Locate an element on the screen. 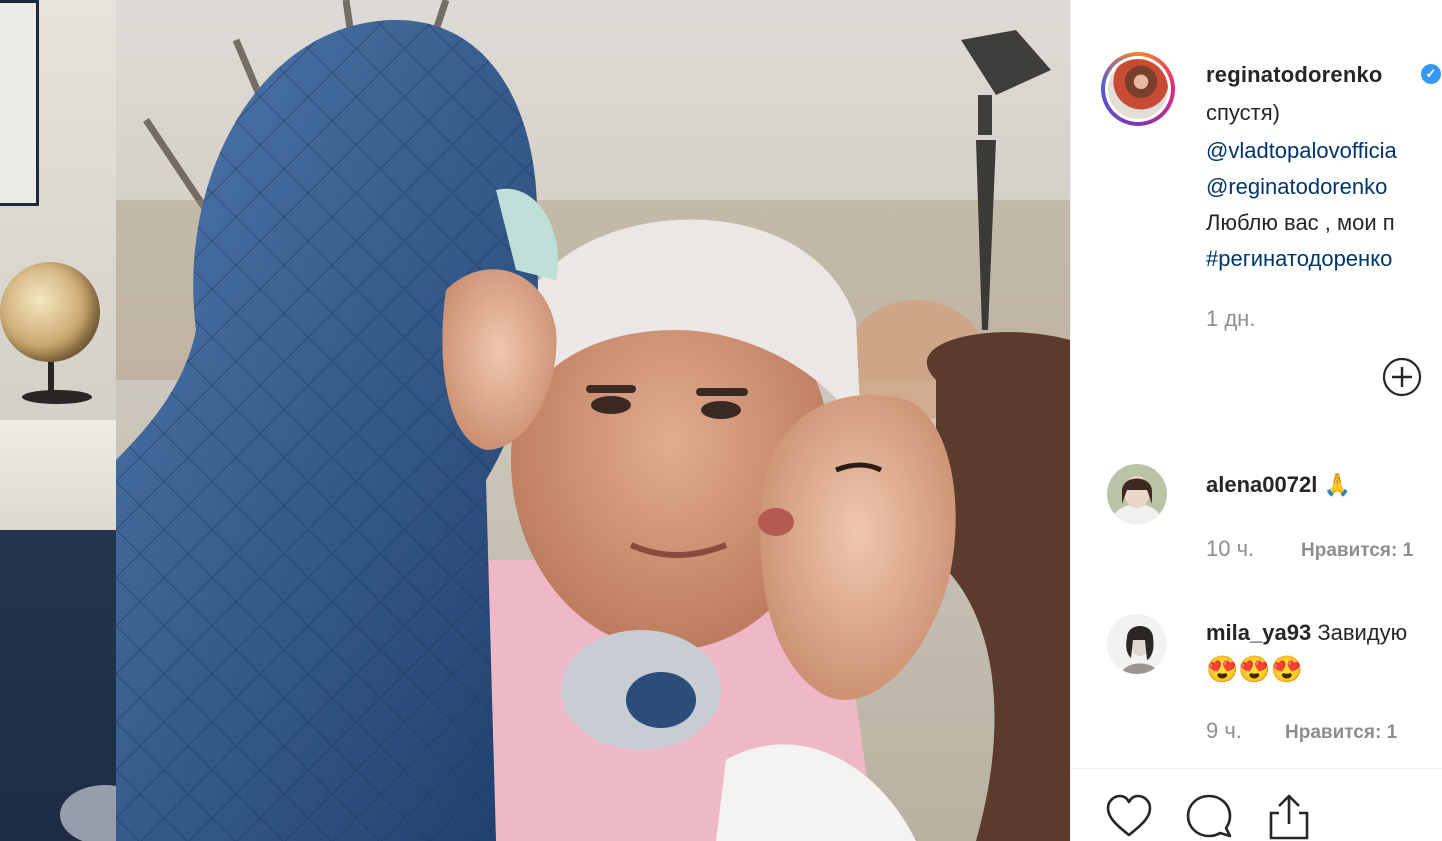 Image resolution: width=1442 pixels, height=841 pixels. comment-emojis: 😍😍😍 is located at coordinates (1255, 669).